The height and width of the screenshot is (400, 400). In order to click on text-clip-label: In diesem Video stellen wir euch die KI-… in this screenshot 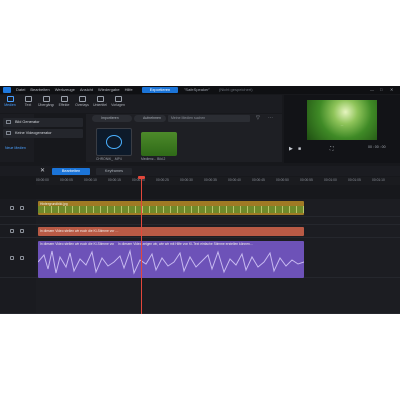, I will do `click(79, 231)`.